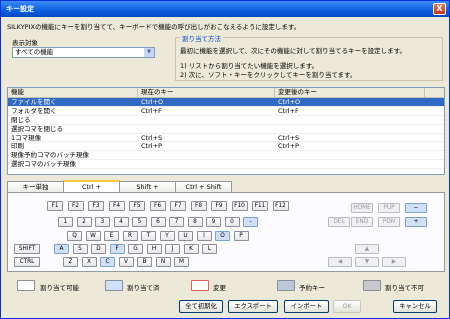 The image size is (450, 319). Describe the element at coordinates (416, 222) in the screenshot. I see `numpad-plus-key: +` at that location.